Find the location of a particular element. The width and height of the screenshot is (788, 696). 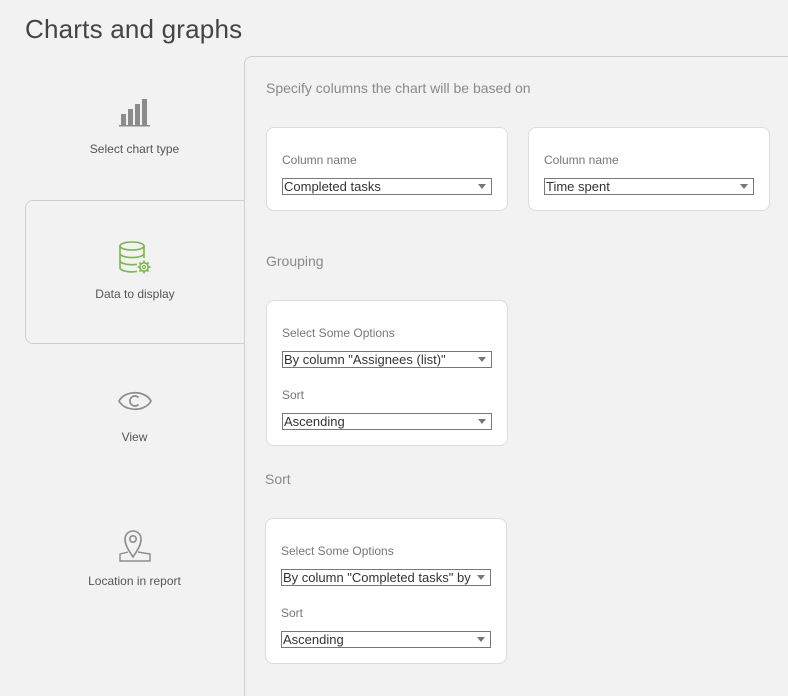

step-label: Select chart type is located at coordinates (134, 149).